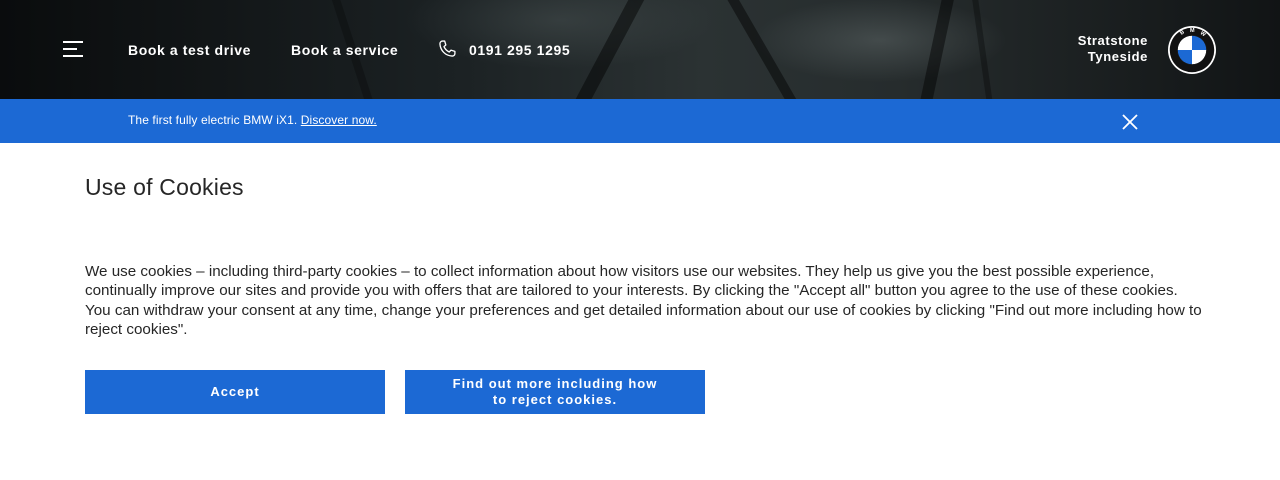 The width and height of the screenshot is (1280, 480). What do you see at coordinates (1130, 122) in the screenshot?
I see `close-icon` at bounding box center [1130, 122].